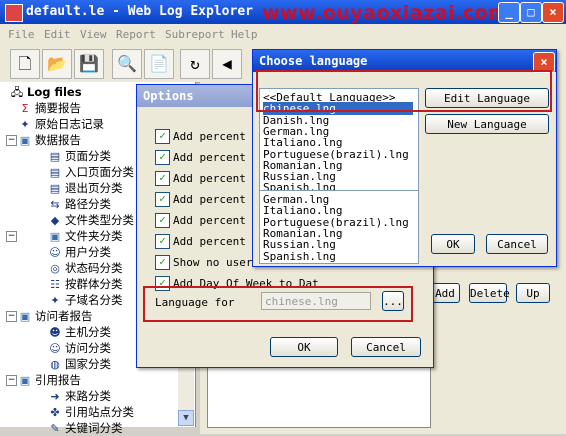 Image resolution: width=566 pixels, height=436 pixels. I want to click on report-icon: 📄, so click(159, 64).